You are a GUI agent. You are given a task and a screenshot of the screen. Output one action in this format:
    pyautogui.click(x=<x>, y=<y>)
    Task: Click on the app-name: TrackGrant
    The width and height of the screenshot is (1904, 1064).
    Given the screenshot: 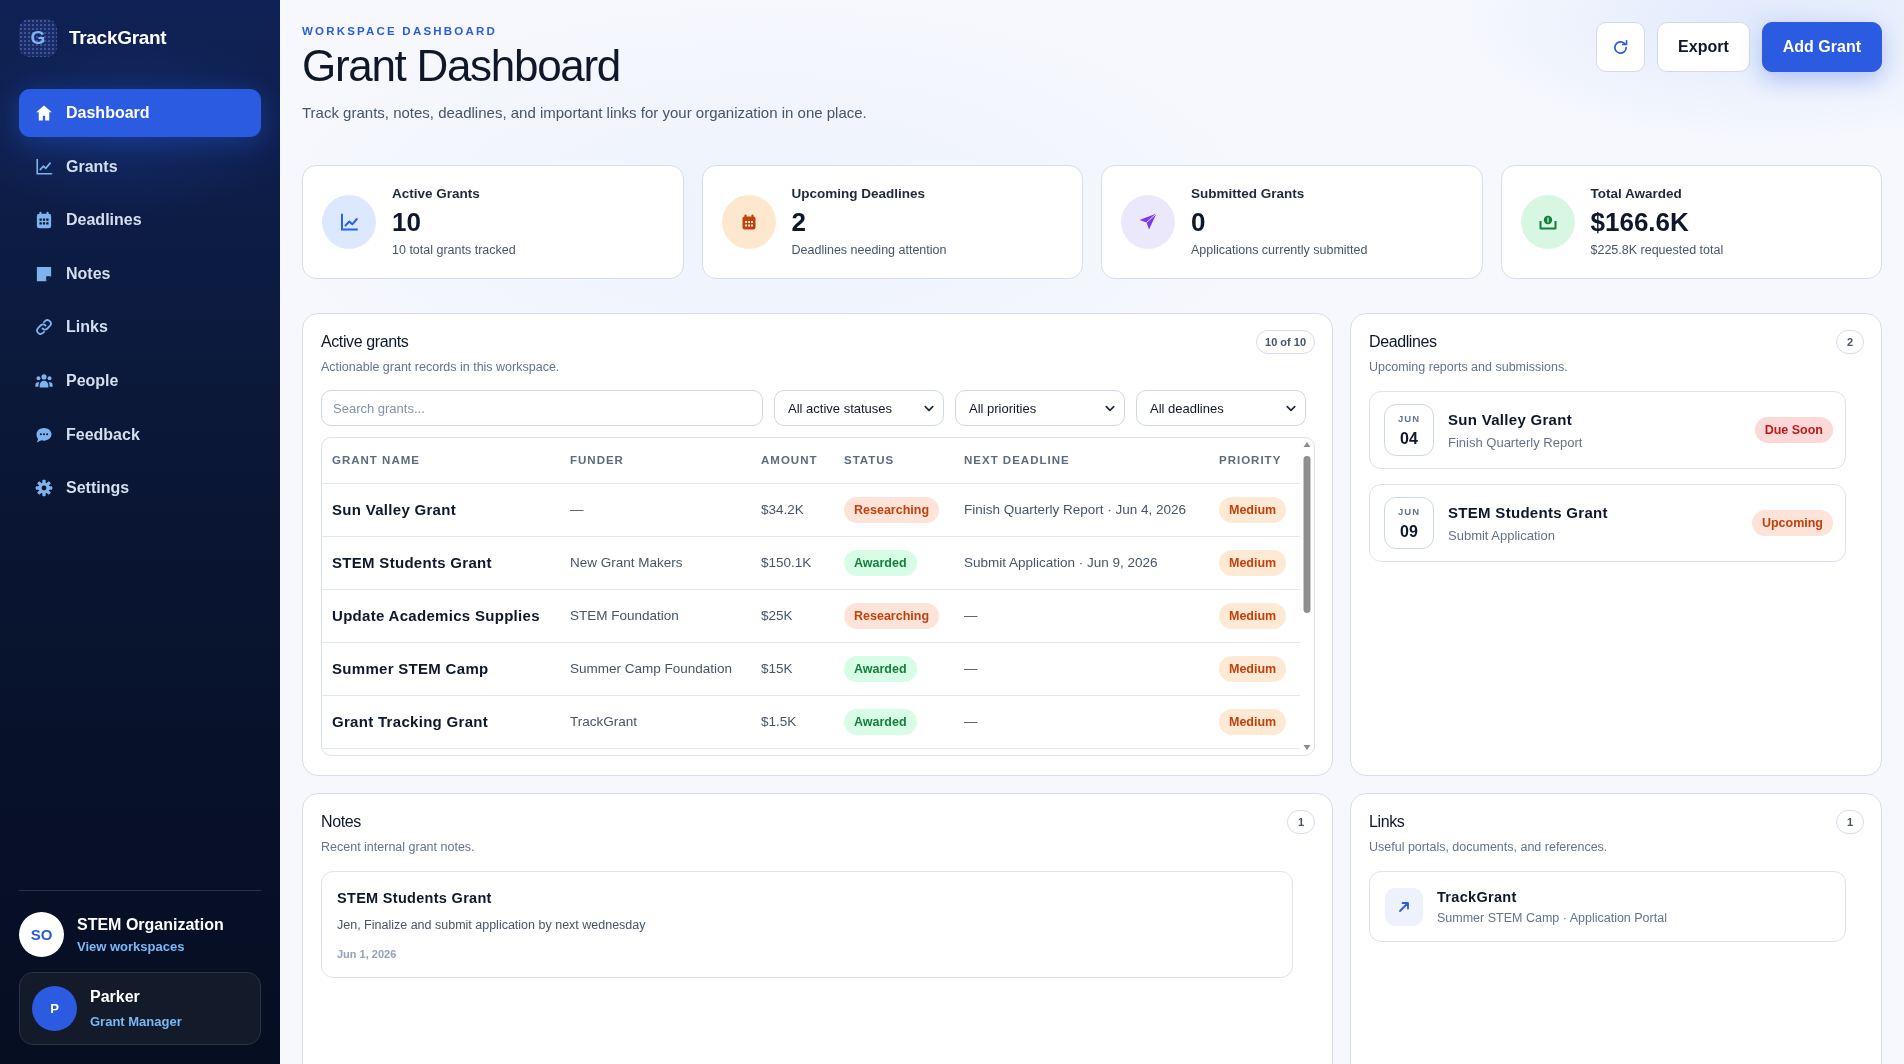 What is the action you would take?
    pyautogui.click(x=118, y=38)
    